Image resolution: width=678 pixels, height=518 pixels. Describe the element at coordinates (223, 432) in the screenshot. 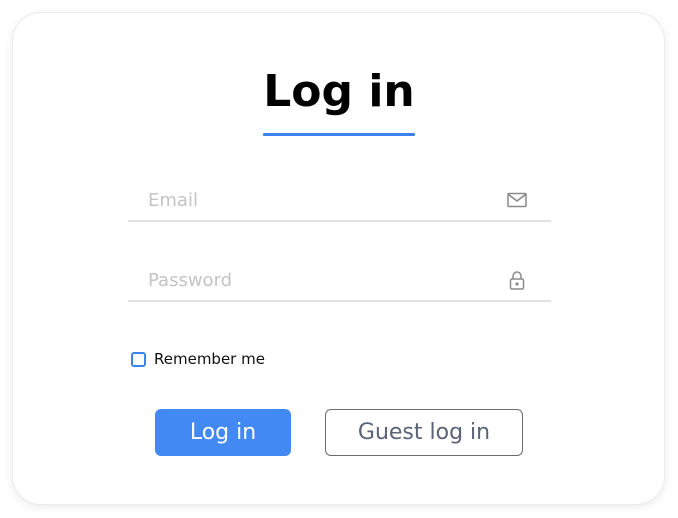

I see `login-button: Log in` at that location.